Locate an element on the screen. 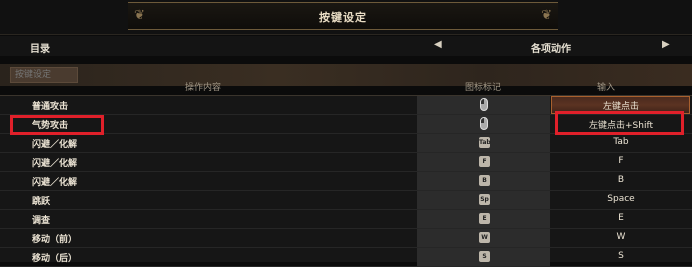 This screenshot has width=692, height=267. action-label: 移动（后） is located at coordinates (55, 259).